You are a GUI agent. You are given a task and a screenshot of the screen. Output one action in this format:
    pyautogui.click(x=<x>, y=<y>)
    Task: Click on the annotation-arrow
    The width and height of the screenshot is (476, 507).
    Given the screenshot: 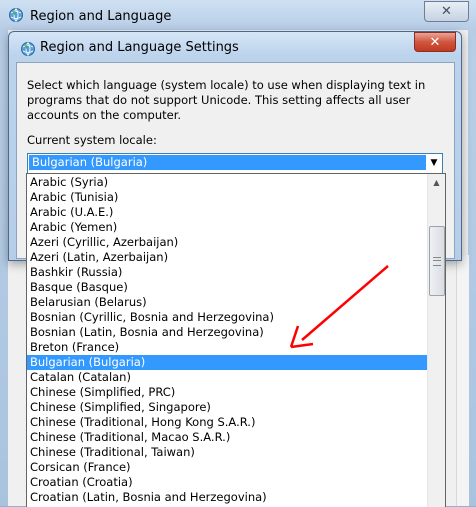 What is the action you would take?
    pyautogui.click(x=339, y=307)
    